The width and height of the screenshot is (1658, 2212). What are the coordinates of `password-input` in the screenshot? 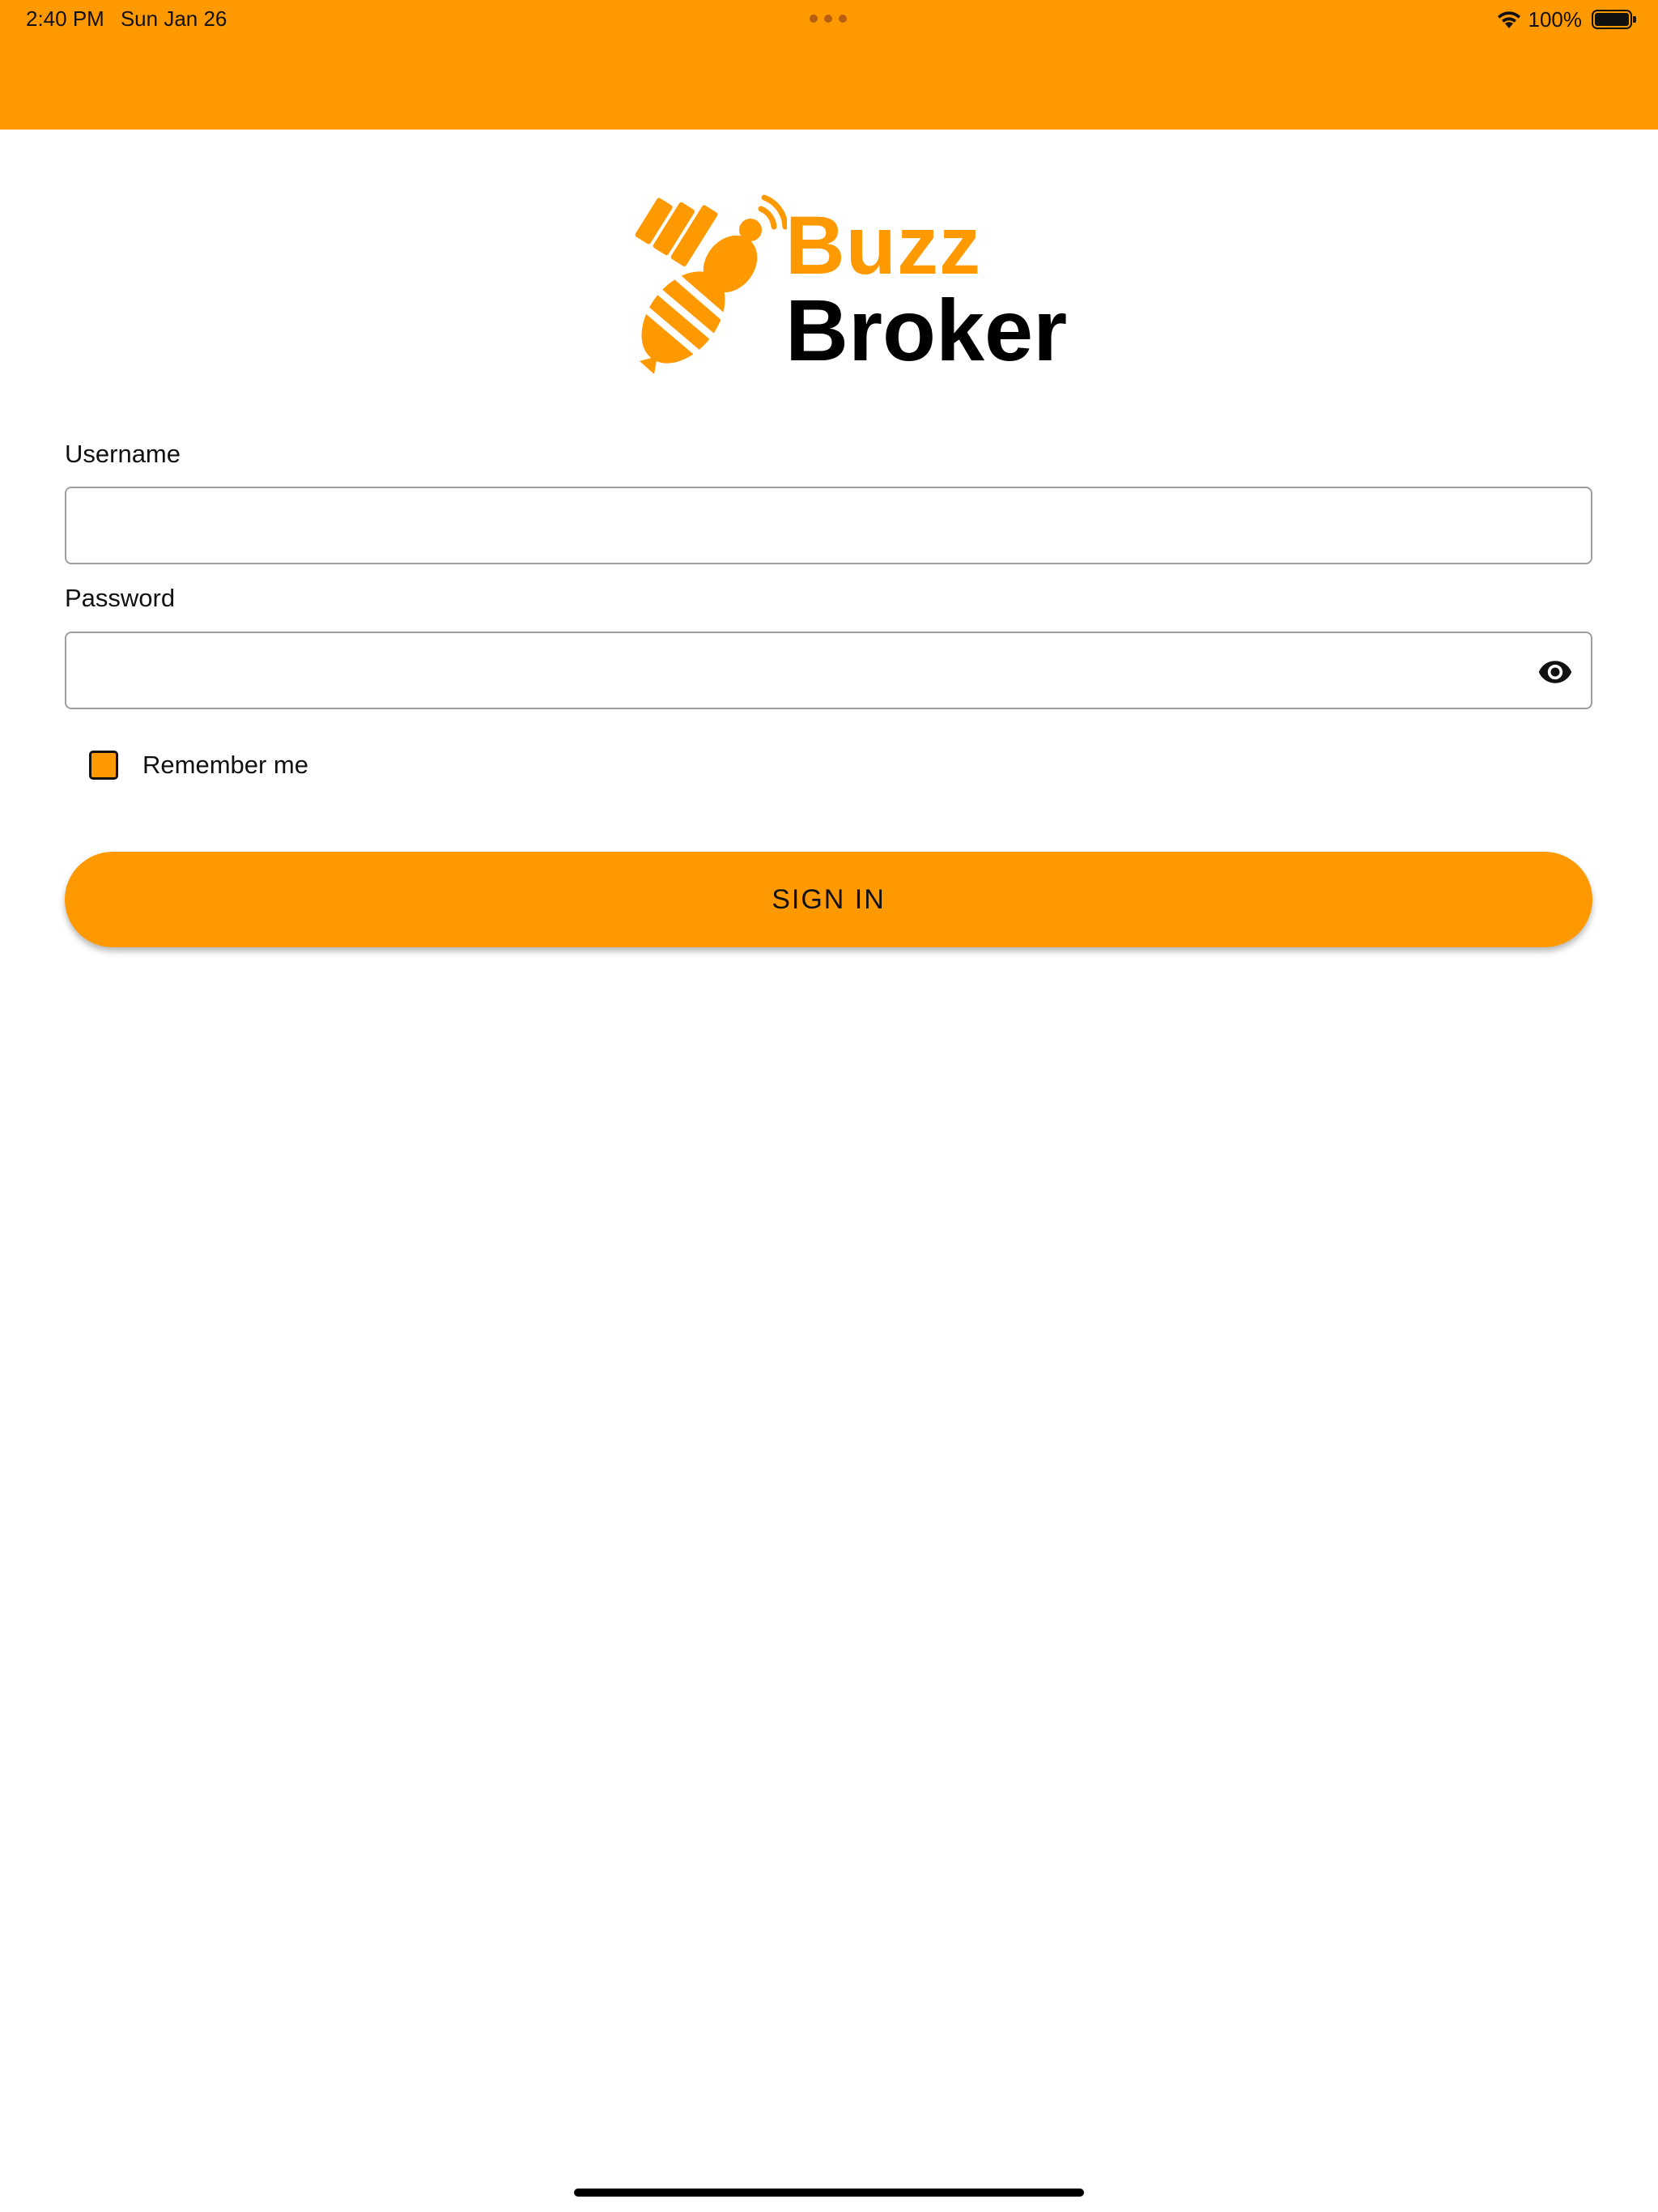 It's located at (828, 670).